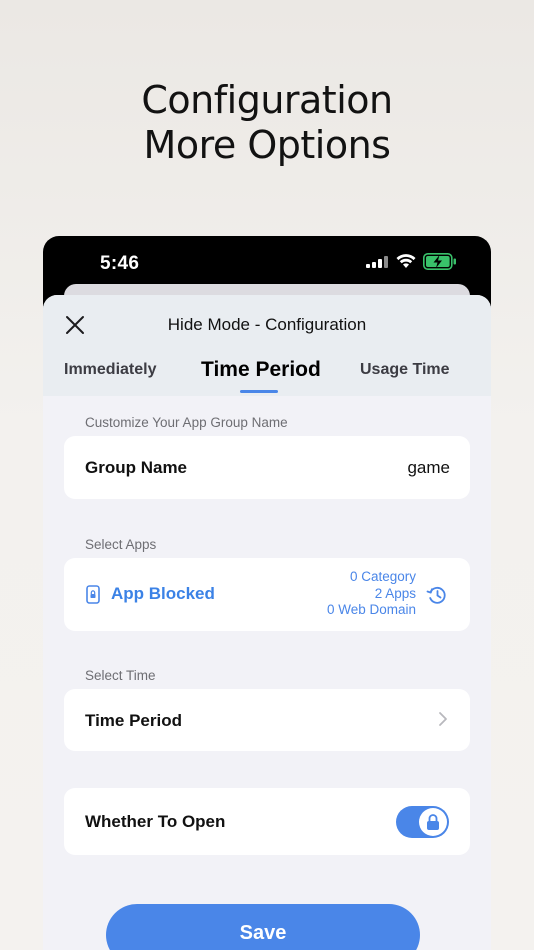 This screenshot has width=534, height=950. I want to click on group-name-label: Group Name, so click(136, 467).